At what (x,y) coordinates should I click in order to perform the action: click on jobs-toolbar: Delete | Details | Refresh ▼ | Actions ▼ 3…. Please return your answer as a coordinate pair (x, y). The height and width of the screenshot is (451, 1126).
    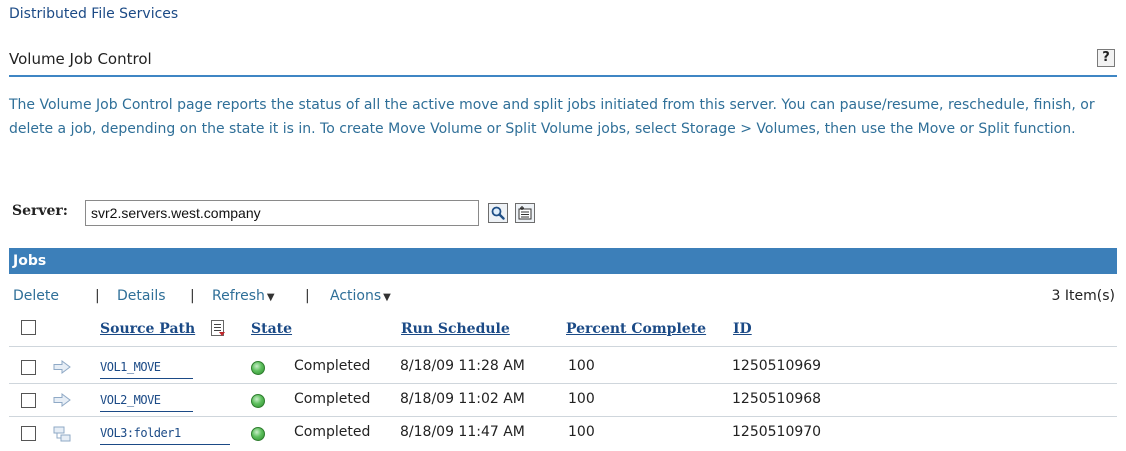
    Looking at the image, I should click on (563, 297).